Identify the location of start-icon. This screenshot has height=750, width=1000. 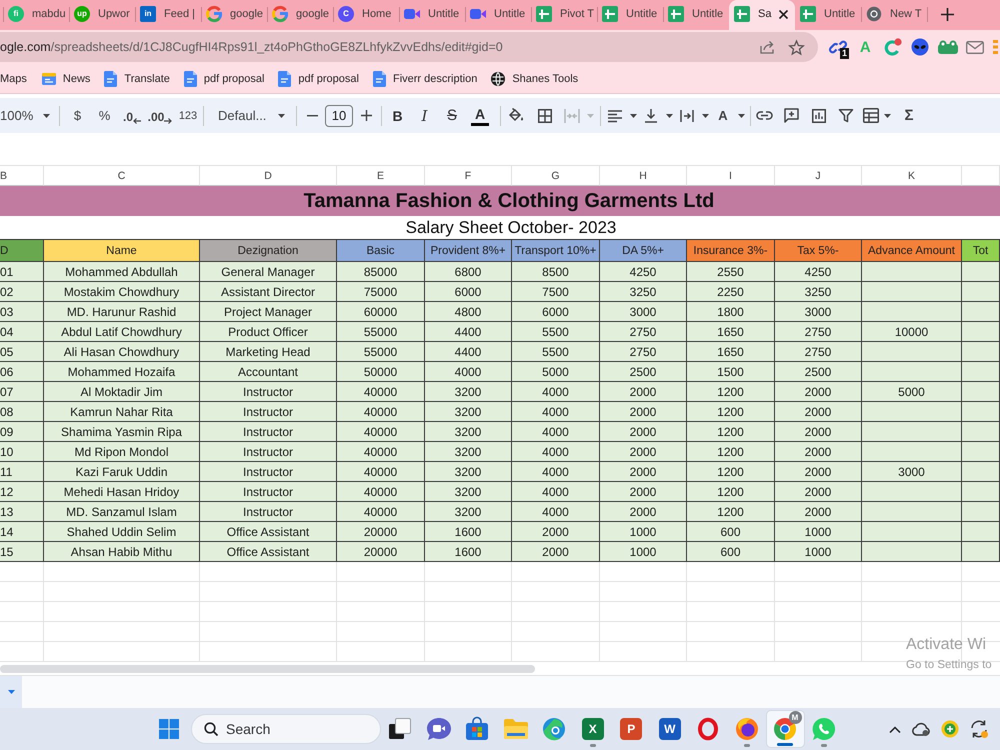
(169, 729).